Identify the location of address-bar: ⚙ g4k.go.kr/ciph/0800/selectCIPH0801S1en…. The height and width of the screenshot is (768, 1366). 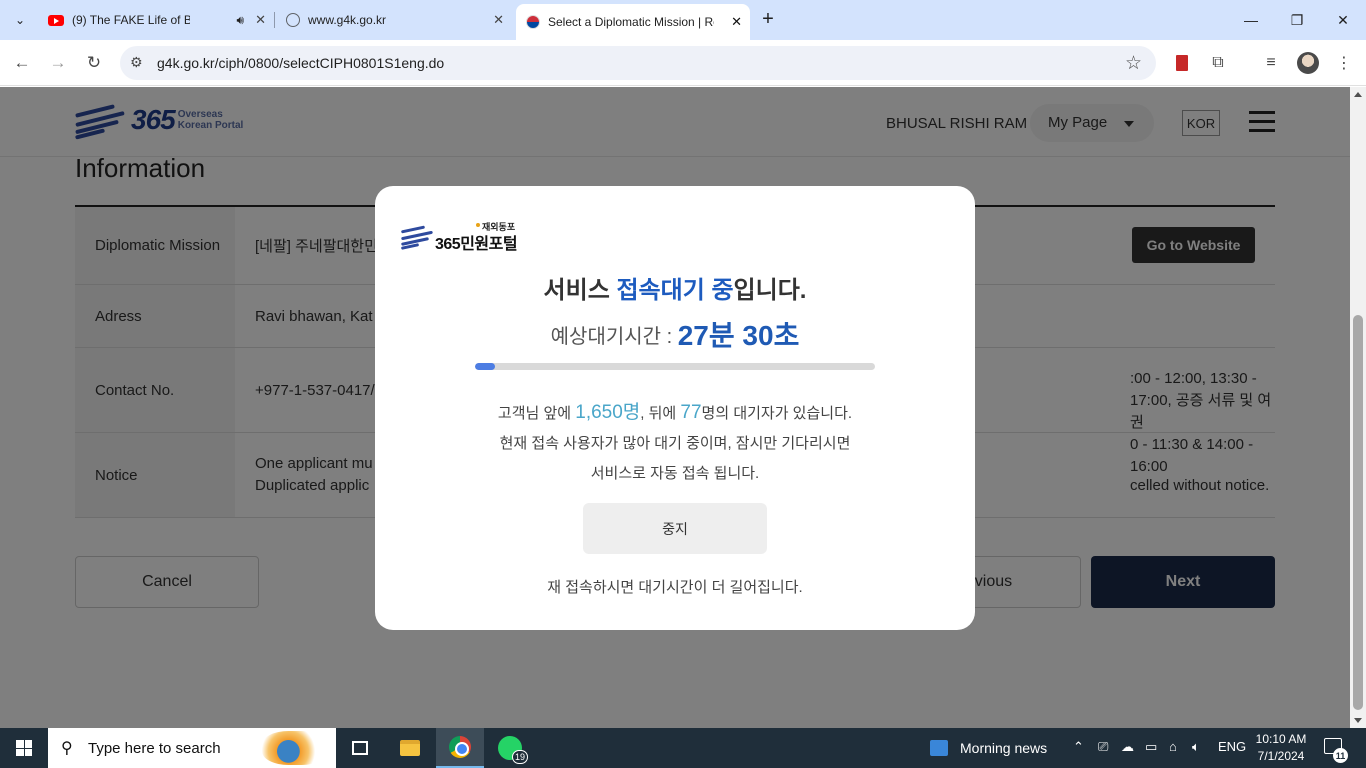
(638, 63).